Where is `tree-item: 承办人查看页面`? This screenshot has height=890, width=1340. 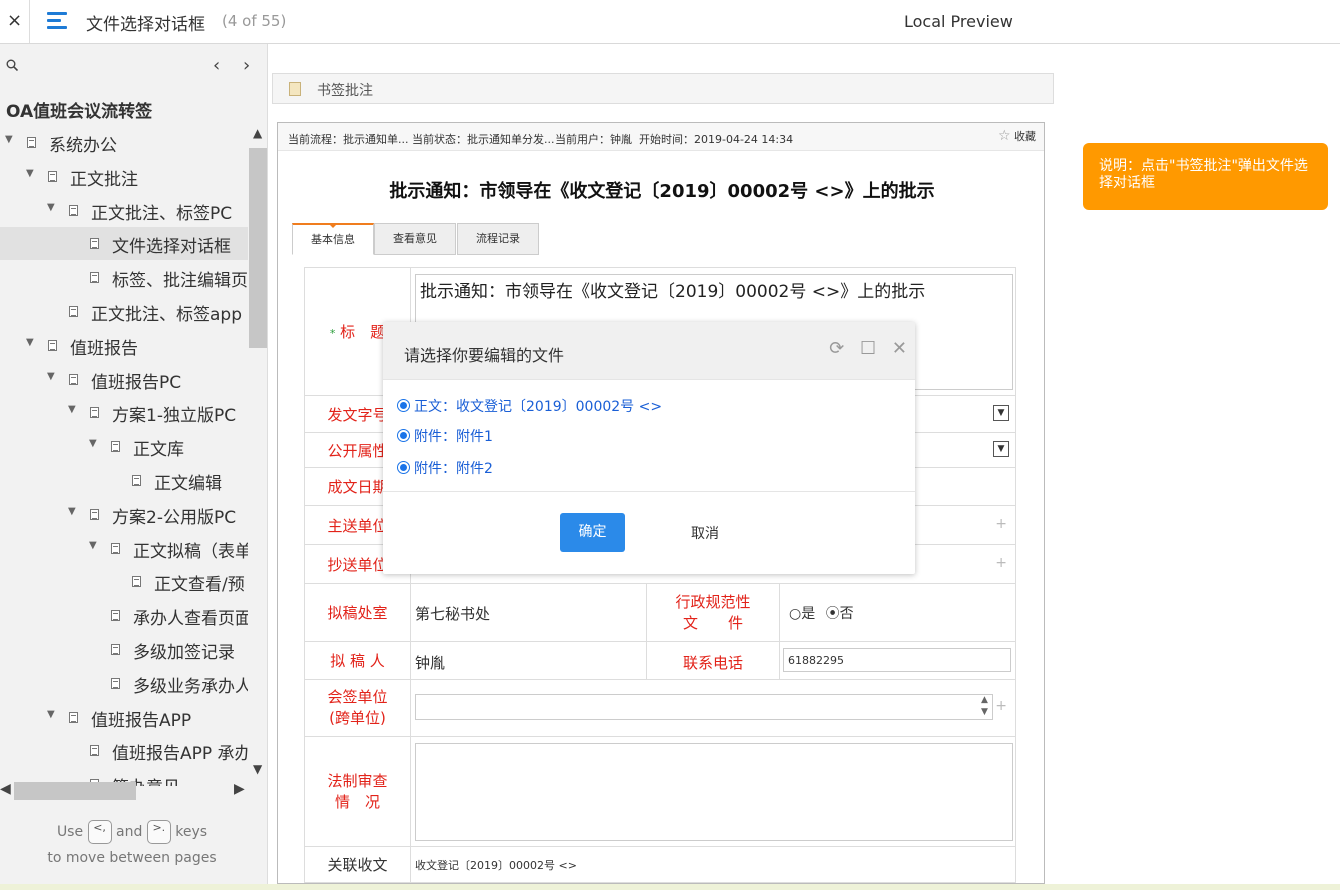 tree-item: 承办人查看页面 is located at coordinates (124, 615).